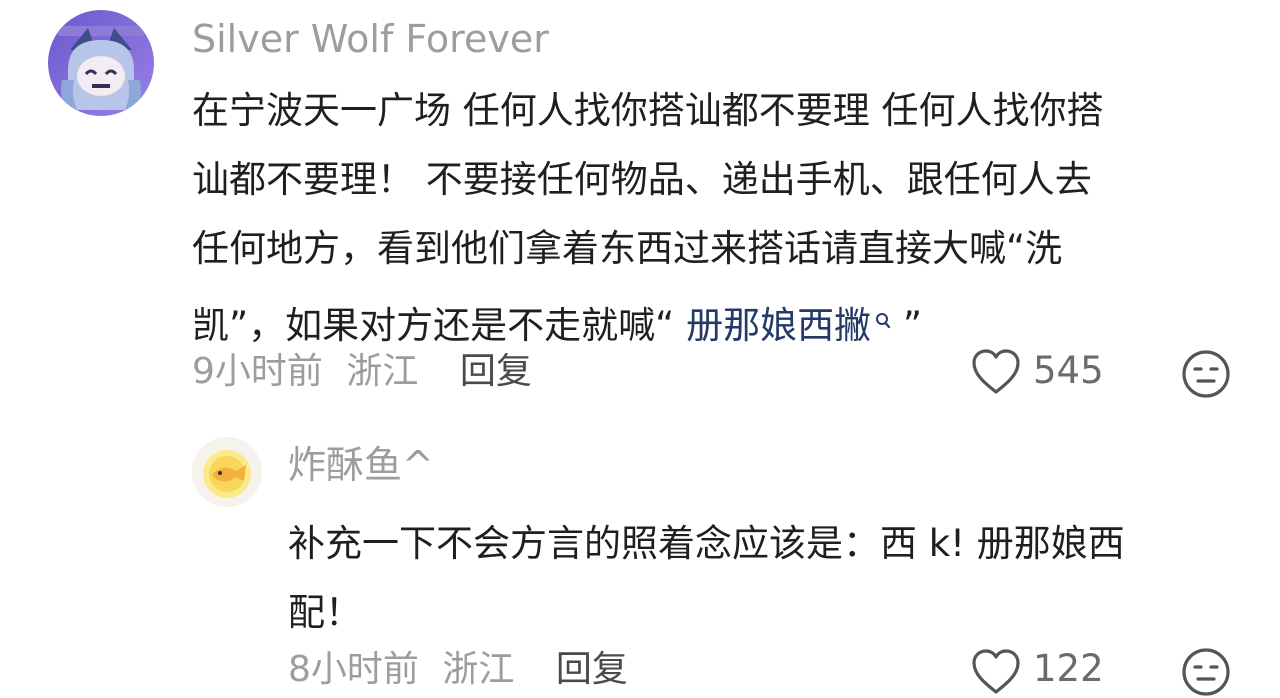 The height and width of the screenshot is (698, 1280). I want to click on comment-text-segment: 凯”，如果对方还是不走就喊“, so click(439, 325).